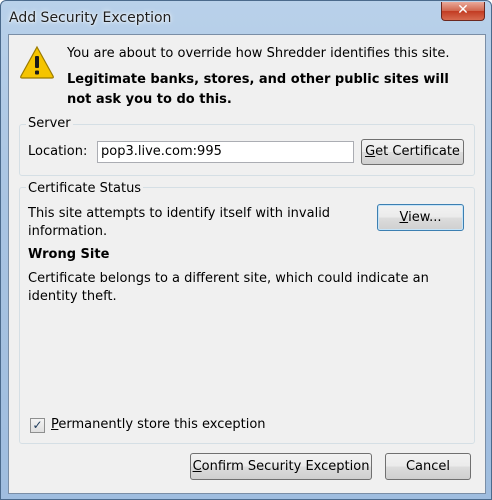 The width and height of the screenshot is (492, 500). I want to click on get-certificate-button: Get Certificate, so click(412, 152).